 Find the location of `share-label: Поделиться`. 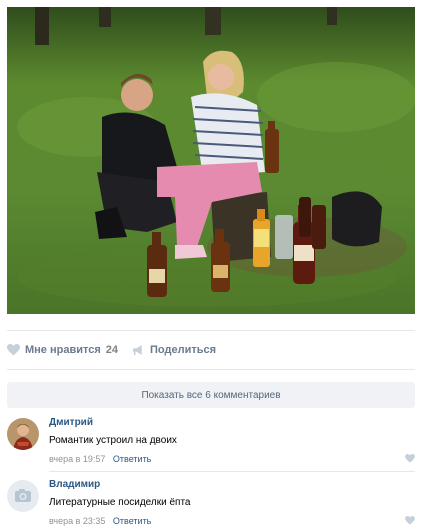

share-label: Поделиться is located at coordinates (183, 350).